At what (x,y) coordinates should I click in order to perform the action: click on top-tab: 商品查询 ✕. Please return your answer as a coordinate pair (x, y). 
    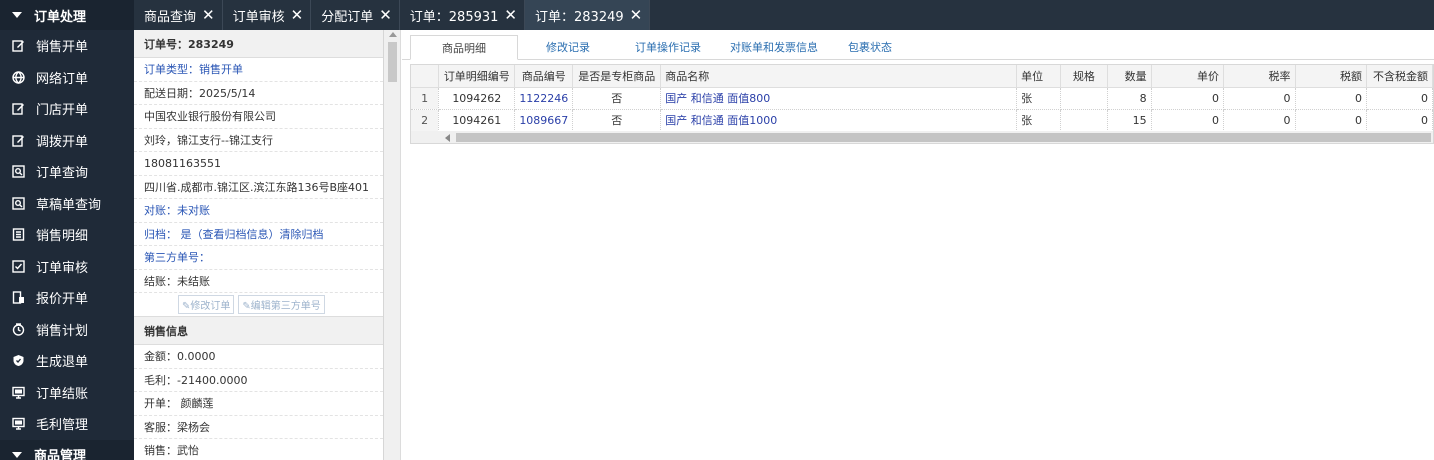
    Looking at the image, I should click on (178, 15).